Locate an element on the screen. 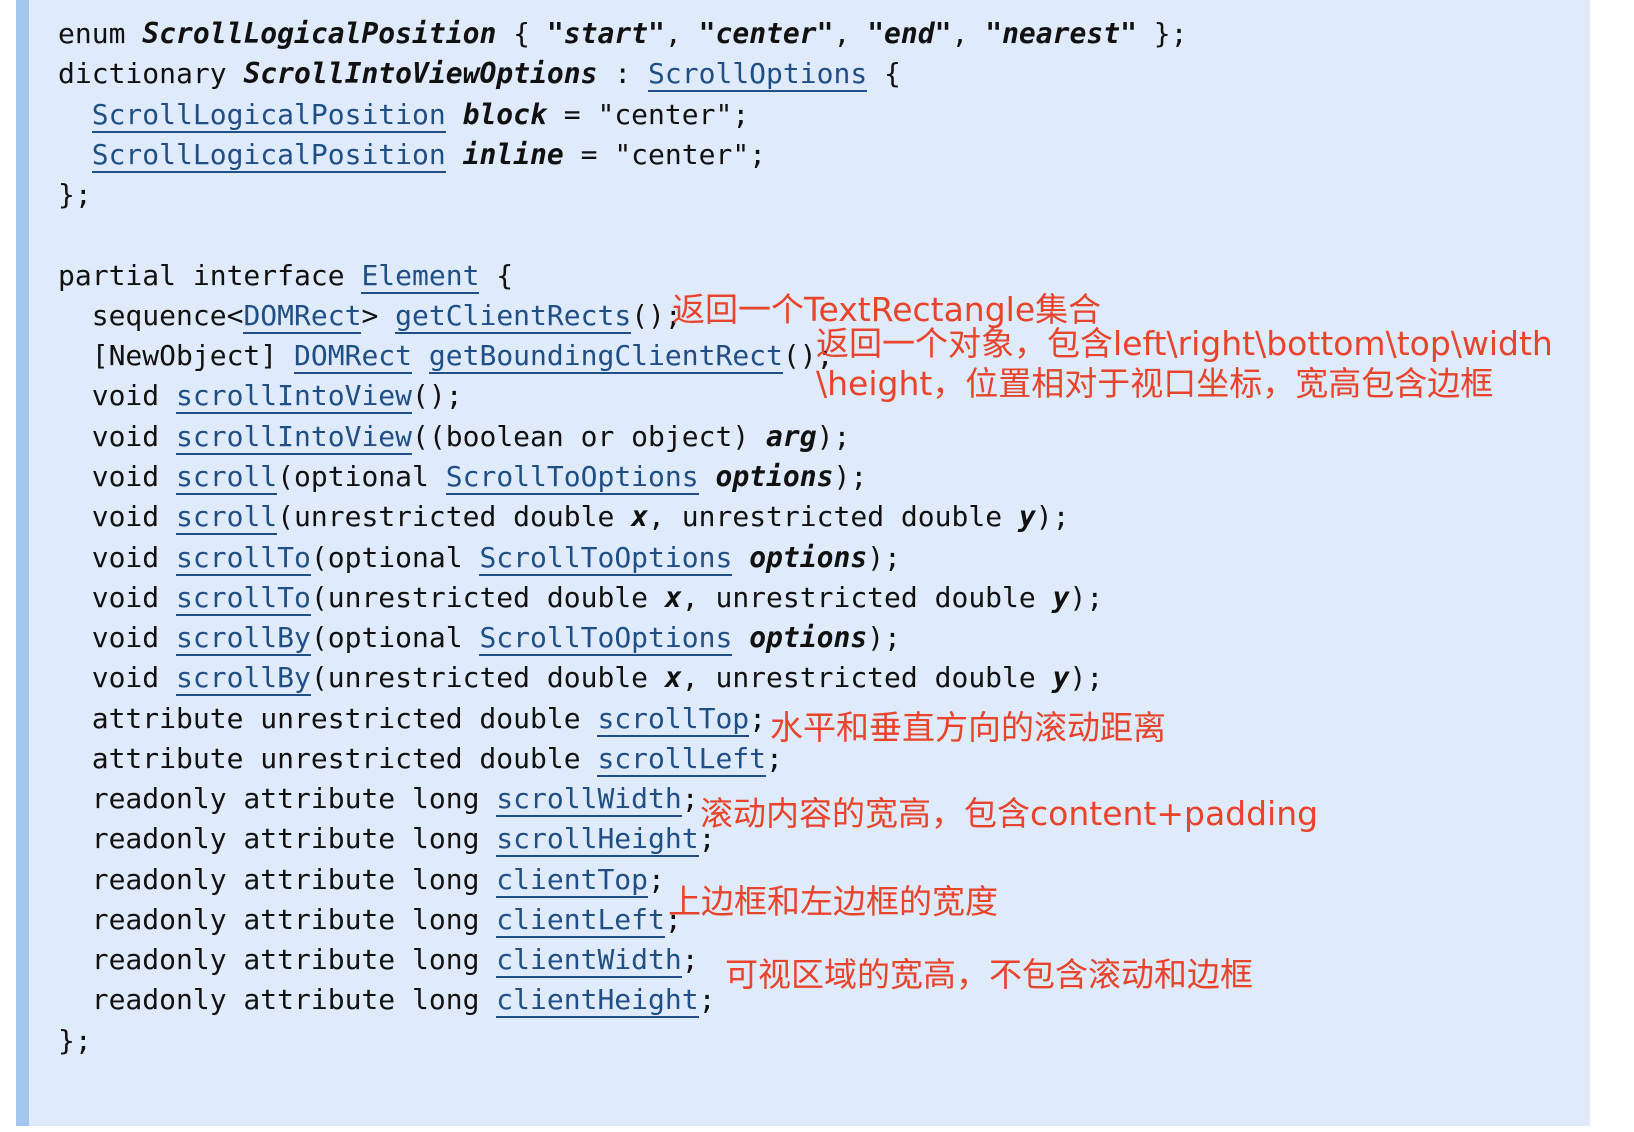 This screenshot has width=1634, height=1132. code-text: > is located at coordinates (378, 315).